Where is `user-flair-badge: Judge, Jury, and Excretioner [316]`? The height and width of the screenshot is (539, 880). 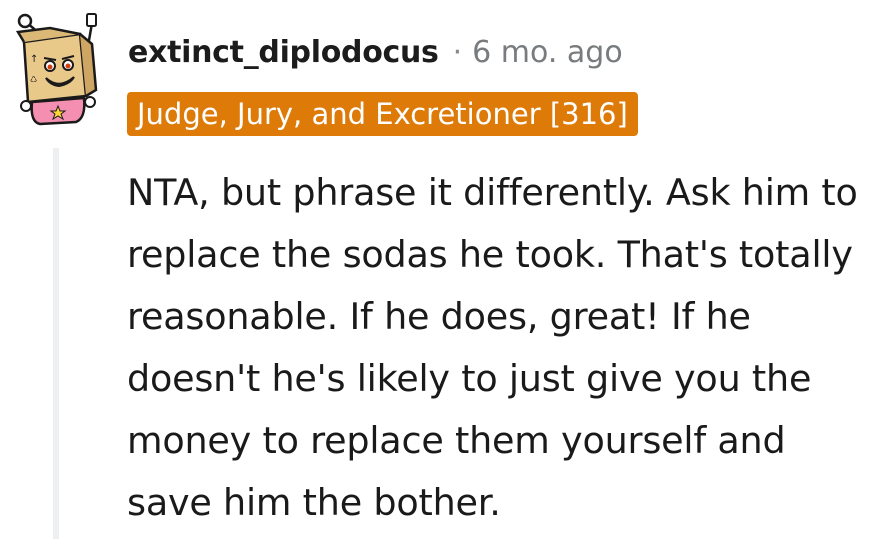 user-flair-badge: Judge, Jury, and Excretioner [316] is located at coordinates (382, 114).